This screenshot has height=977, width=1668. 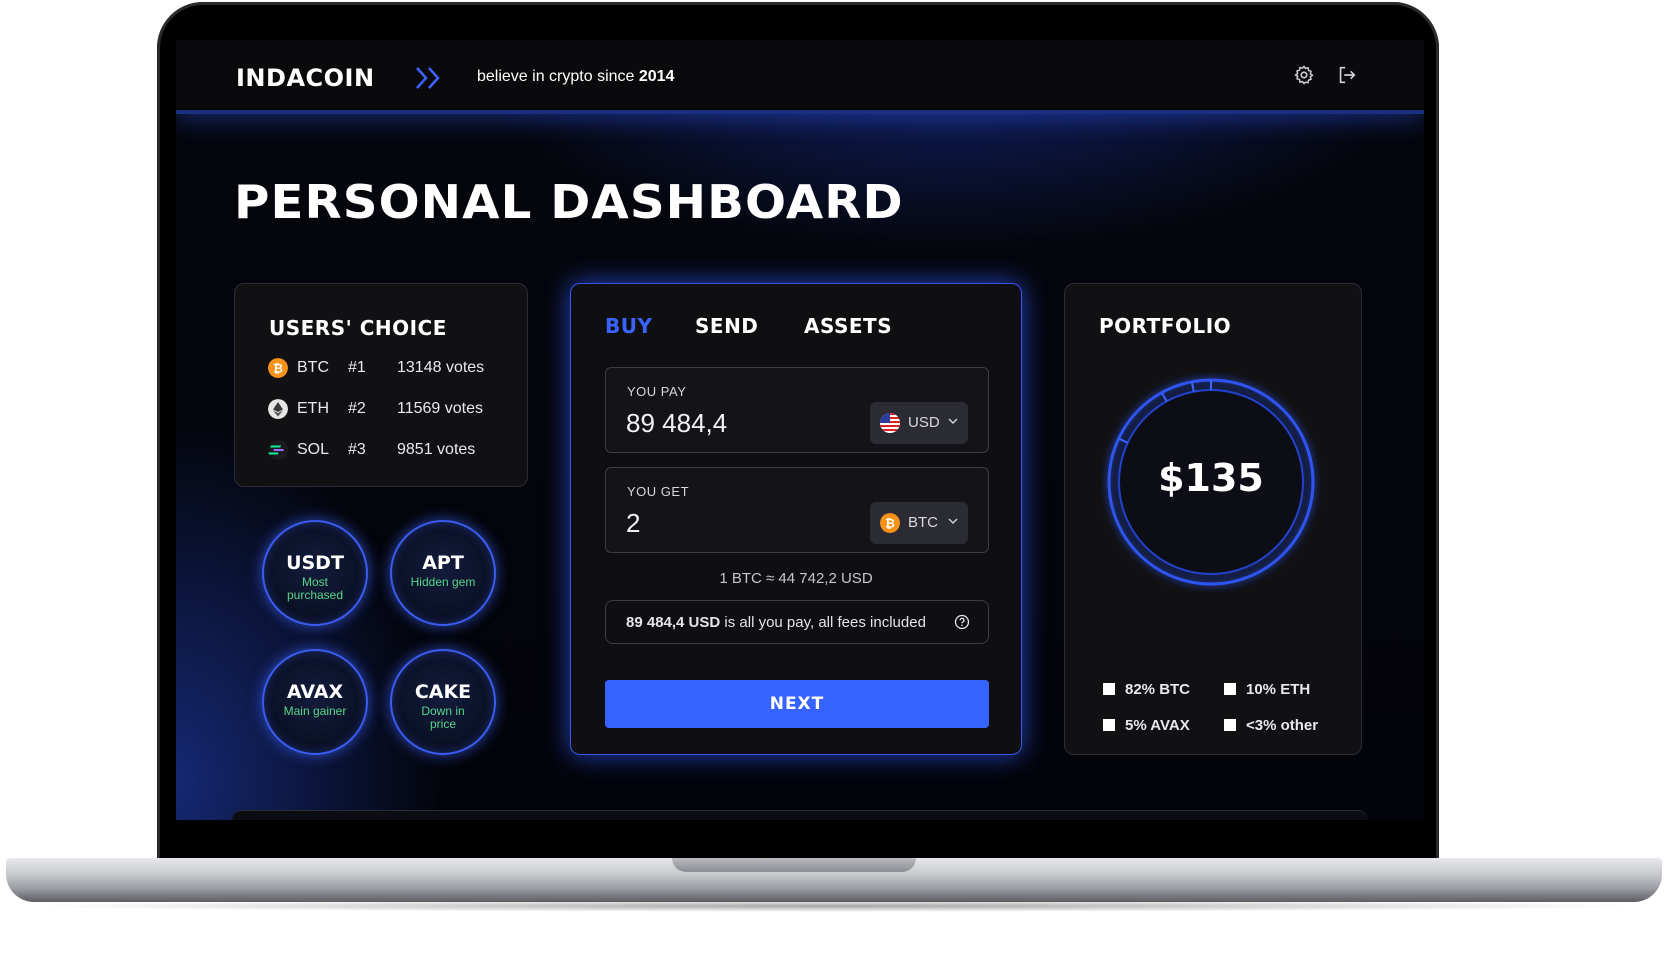 I want to click on help-circle-icon, so click(x=962, y=622).